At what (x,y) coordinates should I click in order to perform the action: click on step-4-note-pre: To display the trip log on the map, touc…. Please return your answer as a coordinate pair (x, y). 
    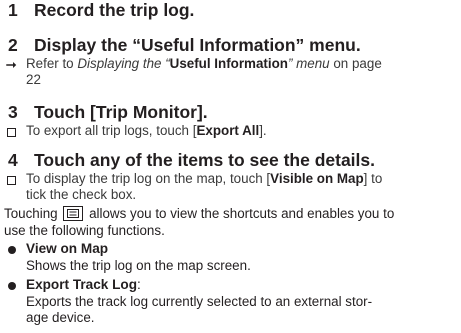
    Looking at the image, I should click on (148, 178).